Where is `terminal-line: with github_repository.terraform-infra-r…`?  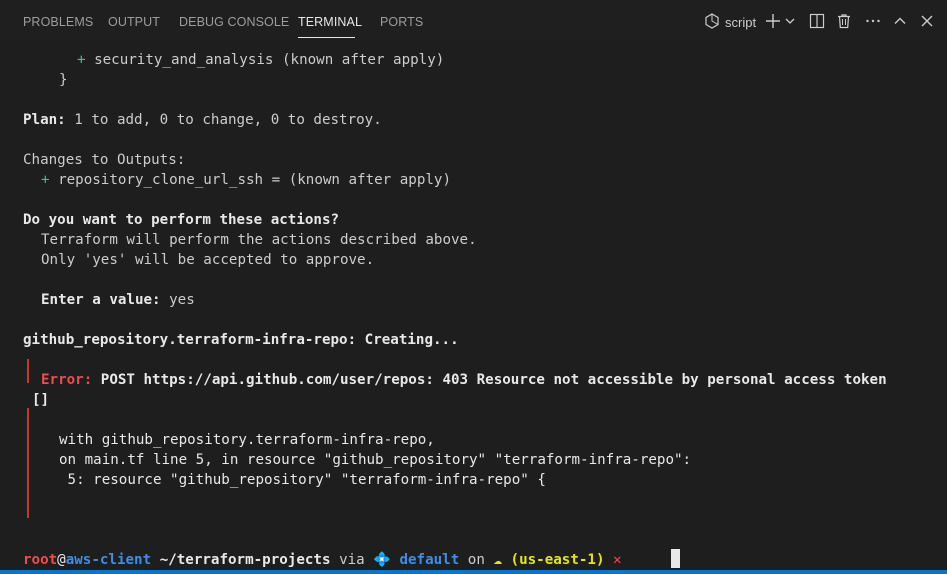 terminal-line: with github_repository.terraform-infra-r… is located at coordinates (247, 440).